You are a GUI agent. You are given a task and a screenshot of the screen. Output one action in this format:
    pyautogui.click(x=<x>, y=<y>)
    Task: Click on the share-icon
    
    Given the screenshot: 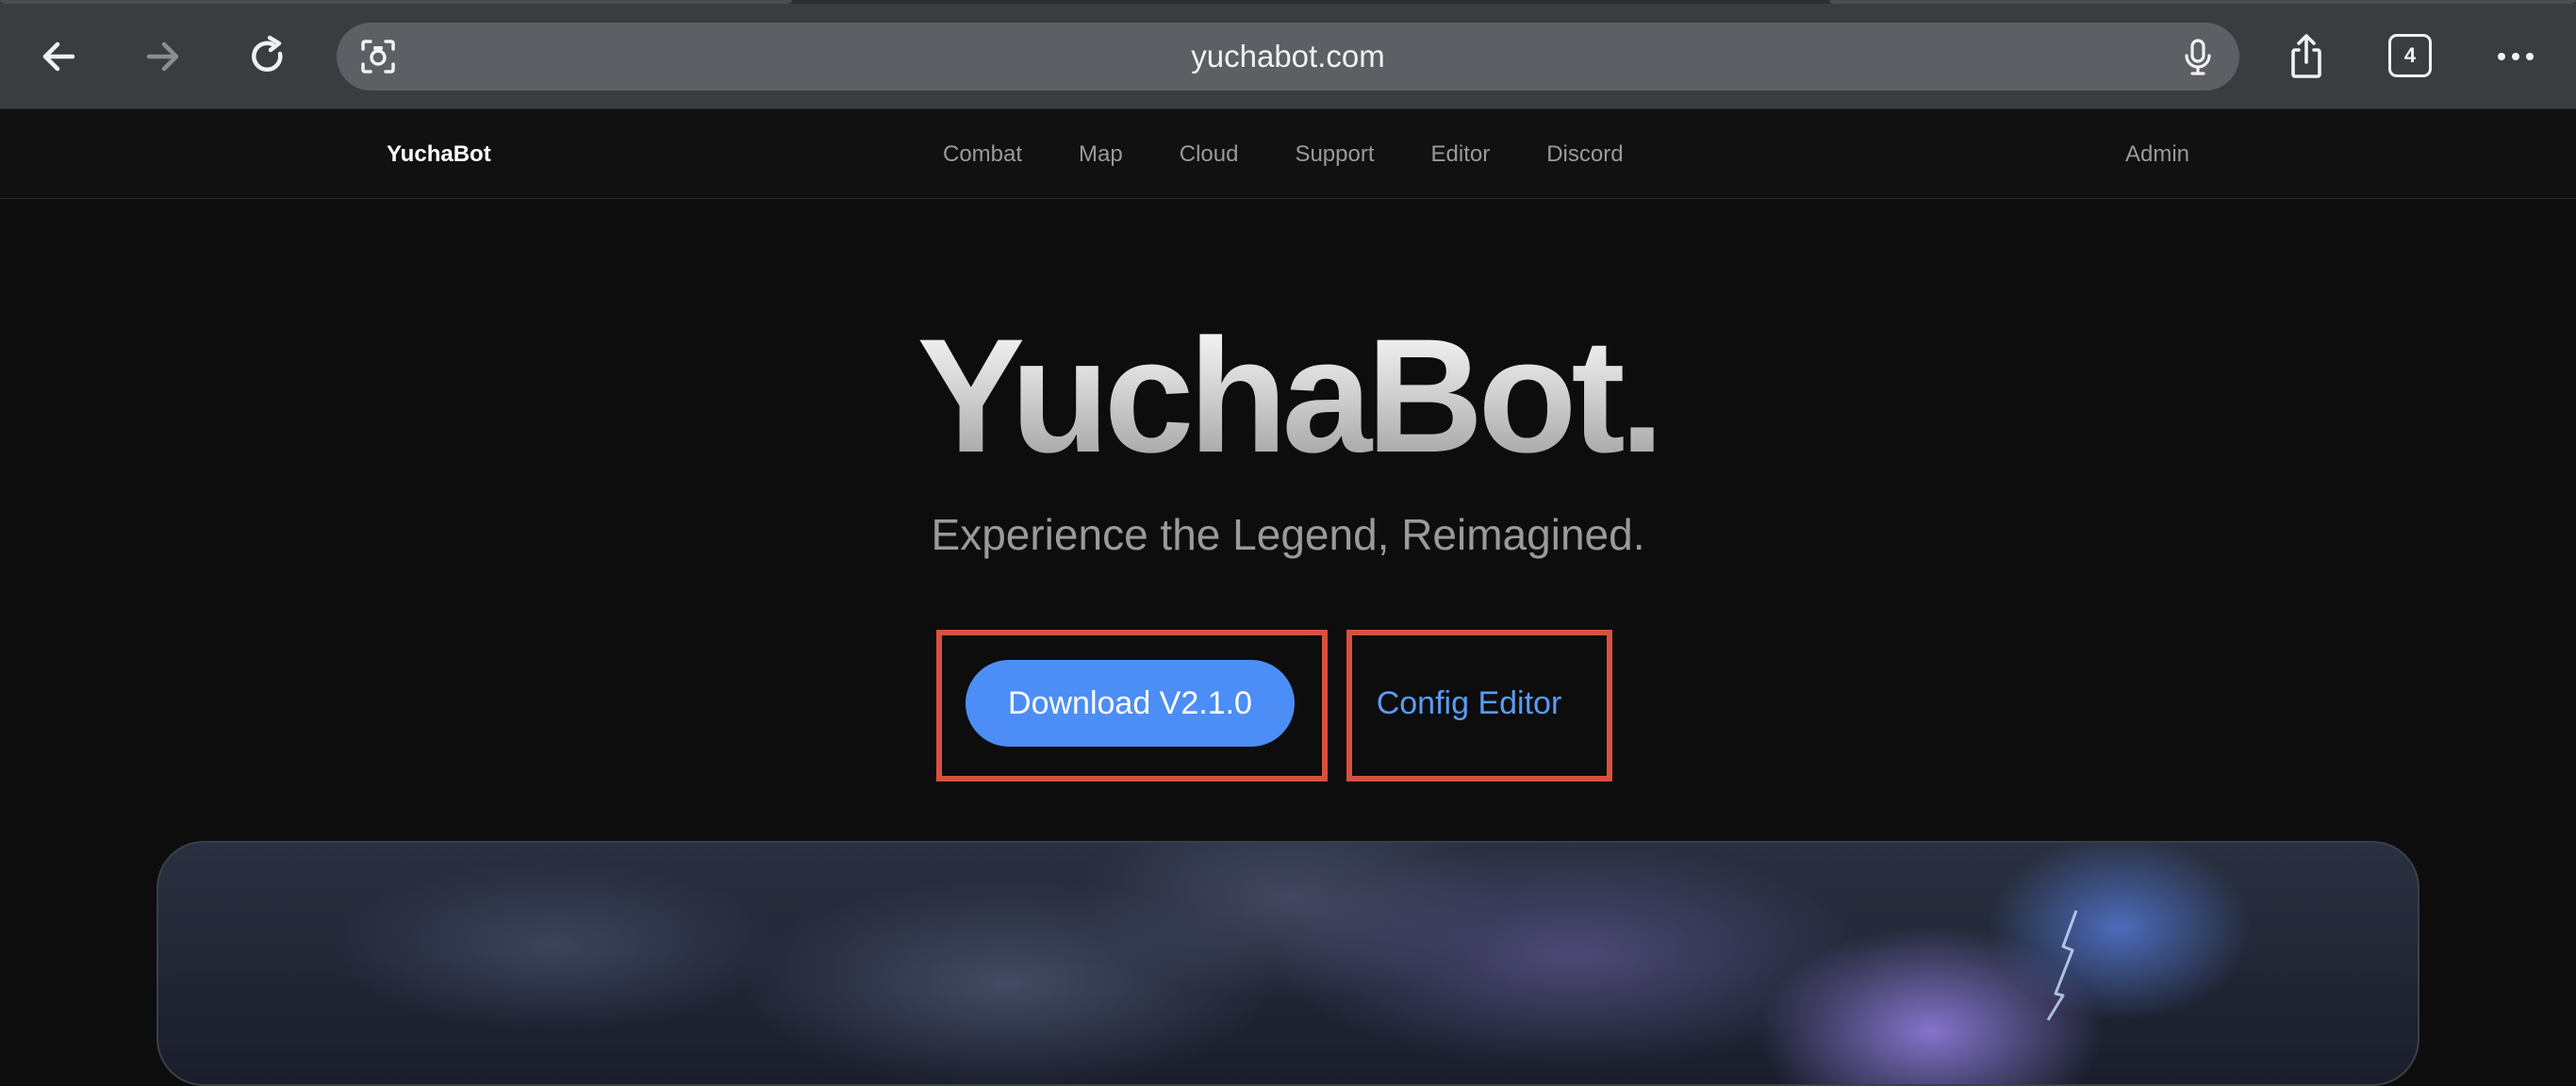 What is the action you would take?
    pyautogui.click(x=2306, y=56)
    